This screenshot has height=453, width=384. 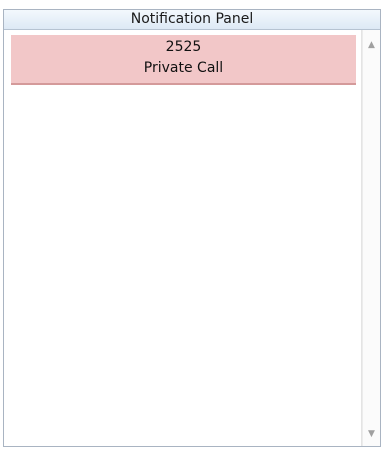 What do you see at coordinates (192, 20) in the screenshot?
I see `panel-title: Notification Panel` at bounding box center [192, 20].